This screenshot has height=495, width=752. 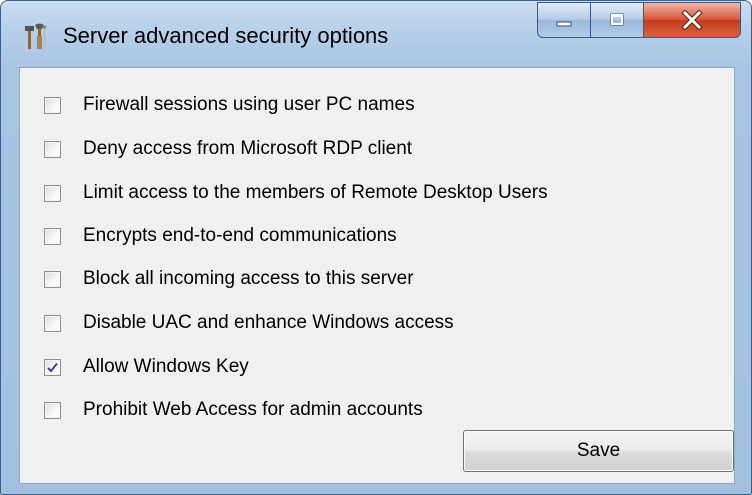 I want to click on maximize-button, so click(x=617, y=20).